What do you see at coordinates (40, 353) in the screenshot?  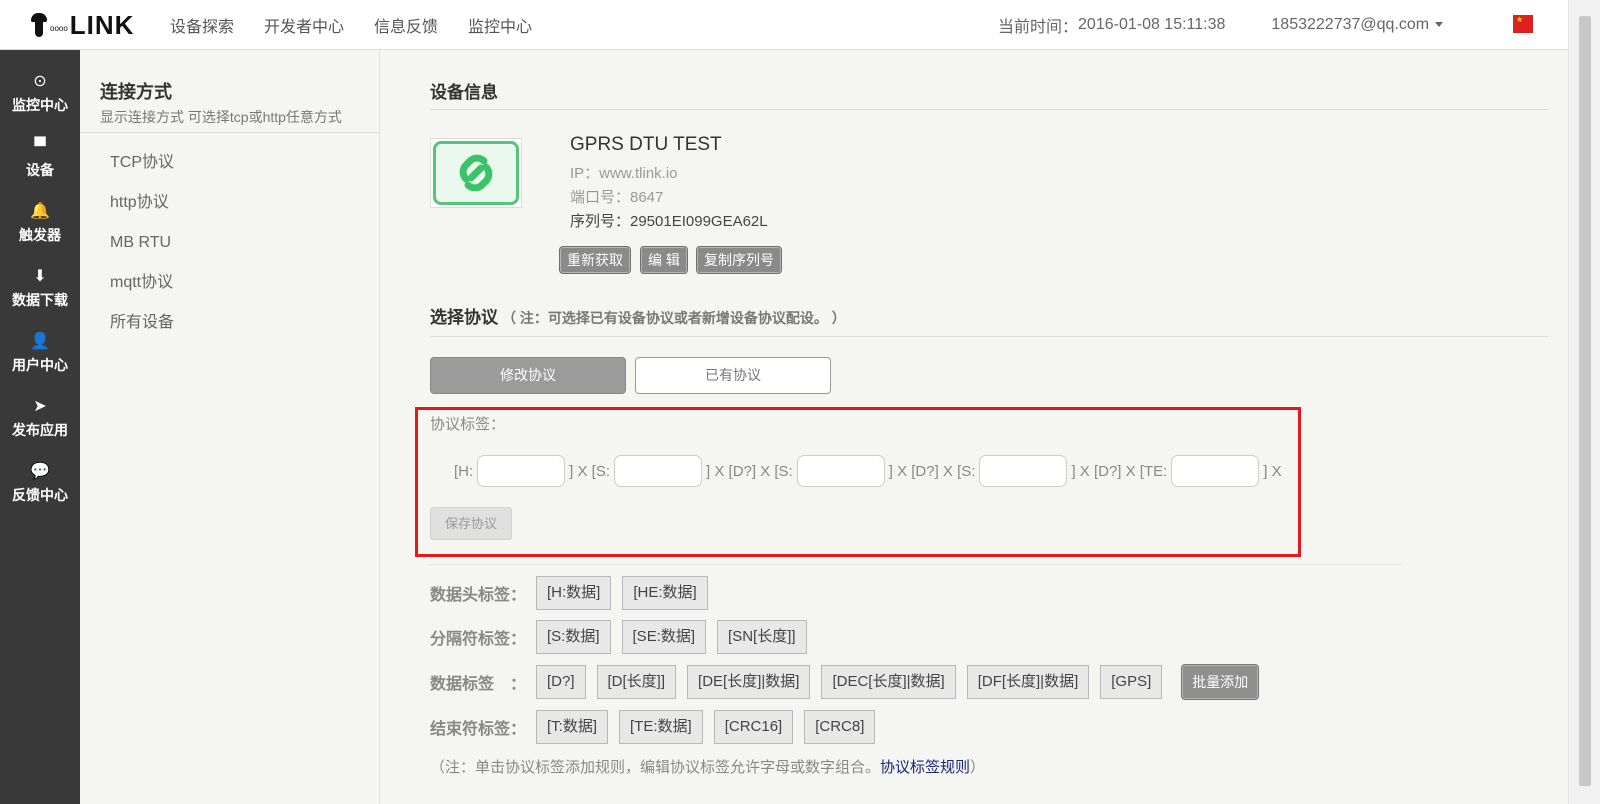 I see `rail-item-4: 👤 用户中心` at bounding box center [40, 353].